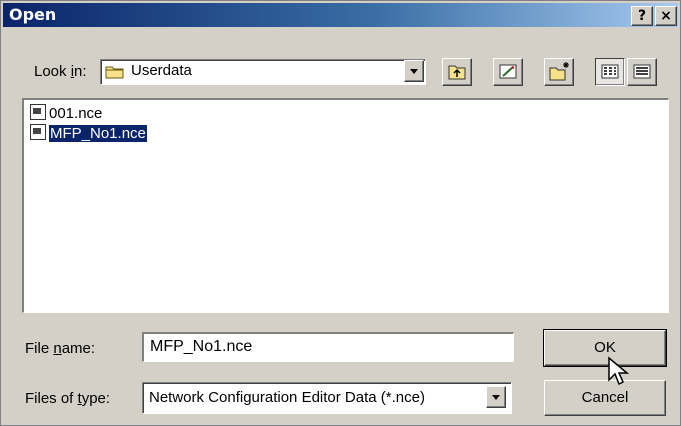 This screenshot has height=426, width=681. Describe the element at coordinates (496, 397) in the screenshot. I see `file-type-dropdown-button` at that location.